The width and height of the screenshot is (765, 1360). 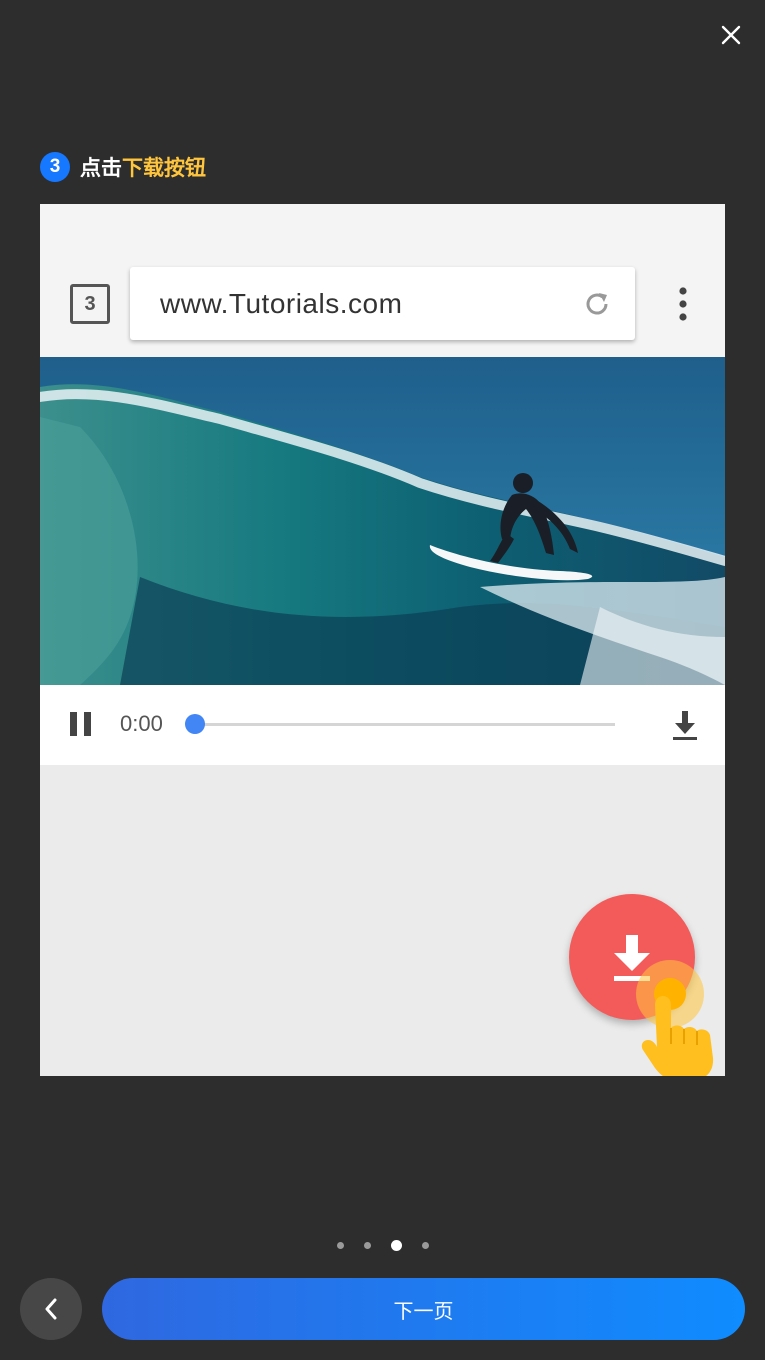 I want to click on more-vert-icon, so click(x=683, y=304).